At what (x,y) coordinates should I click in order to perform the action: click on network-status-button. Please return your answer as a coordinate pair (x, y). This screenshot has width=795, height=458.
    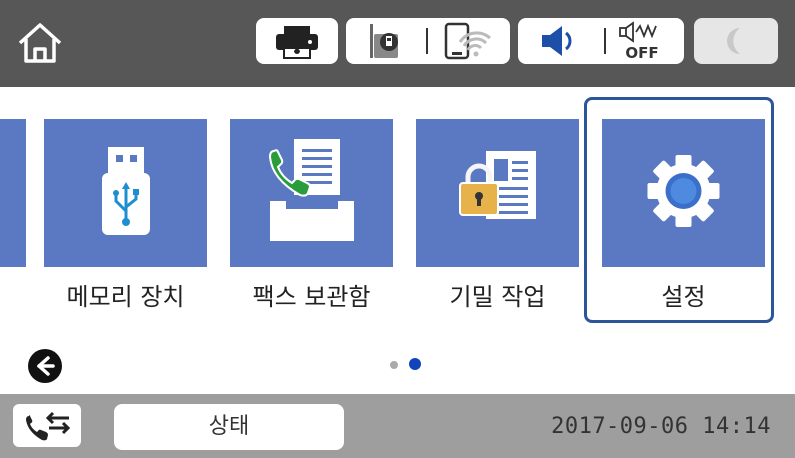
    Looking at the image, I should click on (428, 41).